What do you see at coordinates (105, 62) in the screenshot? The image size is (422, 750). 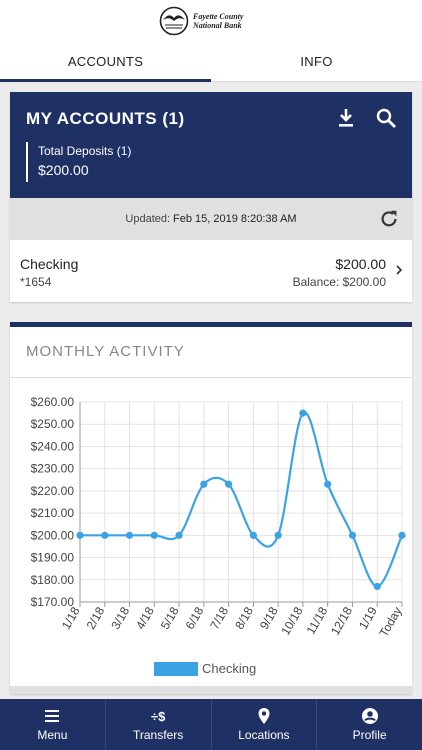 I see `tab-accounts: ACCOUNTS` at bounding box center [105, 62].